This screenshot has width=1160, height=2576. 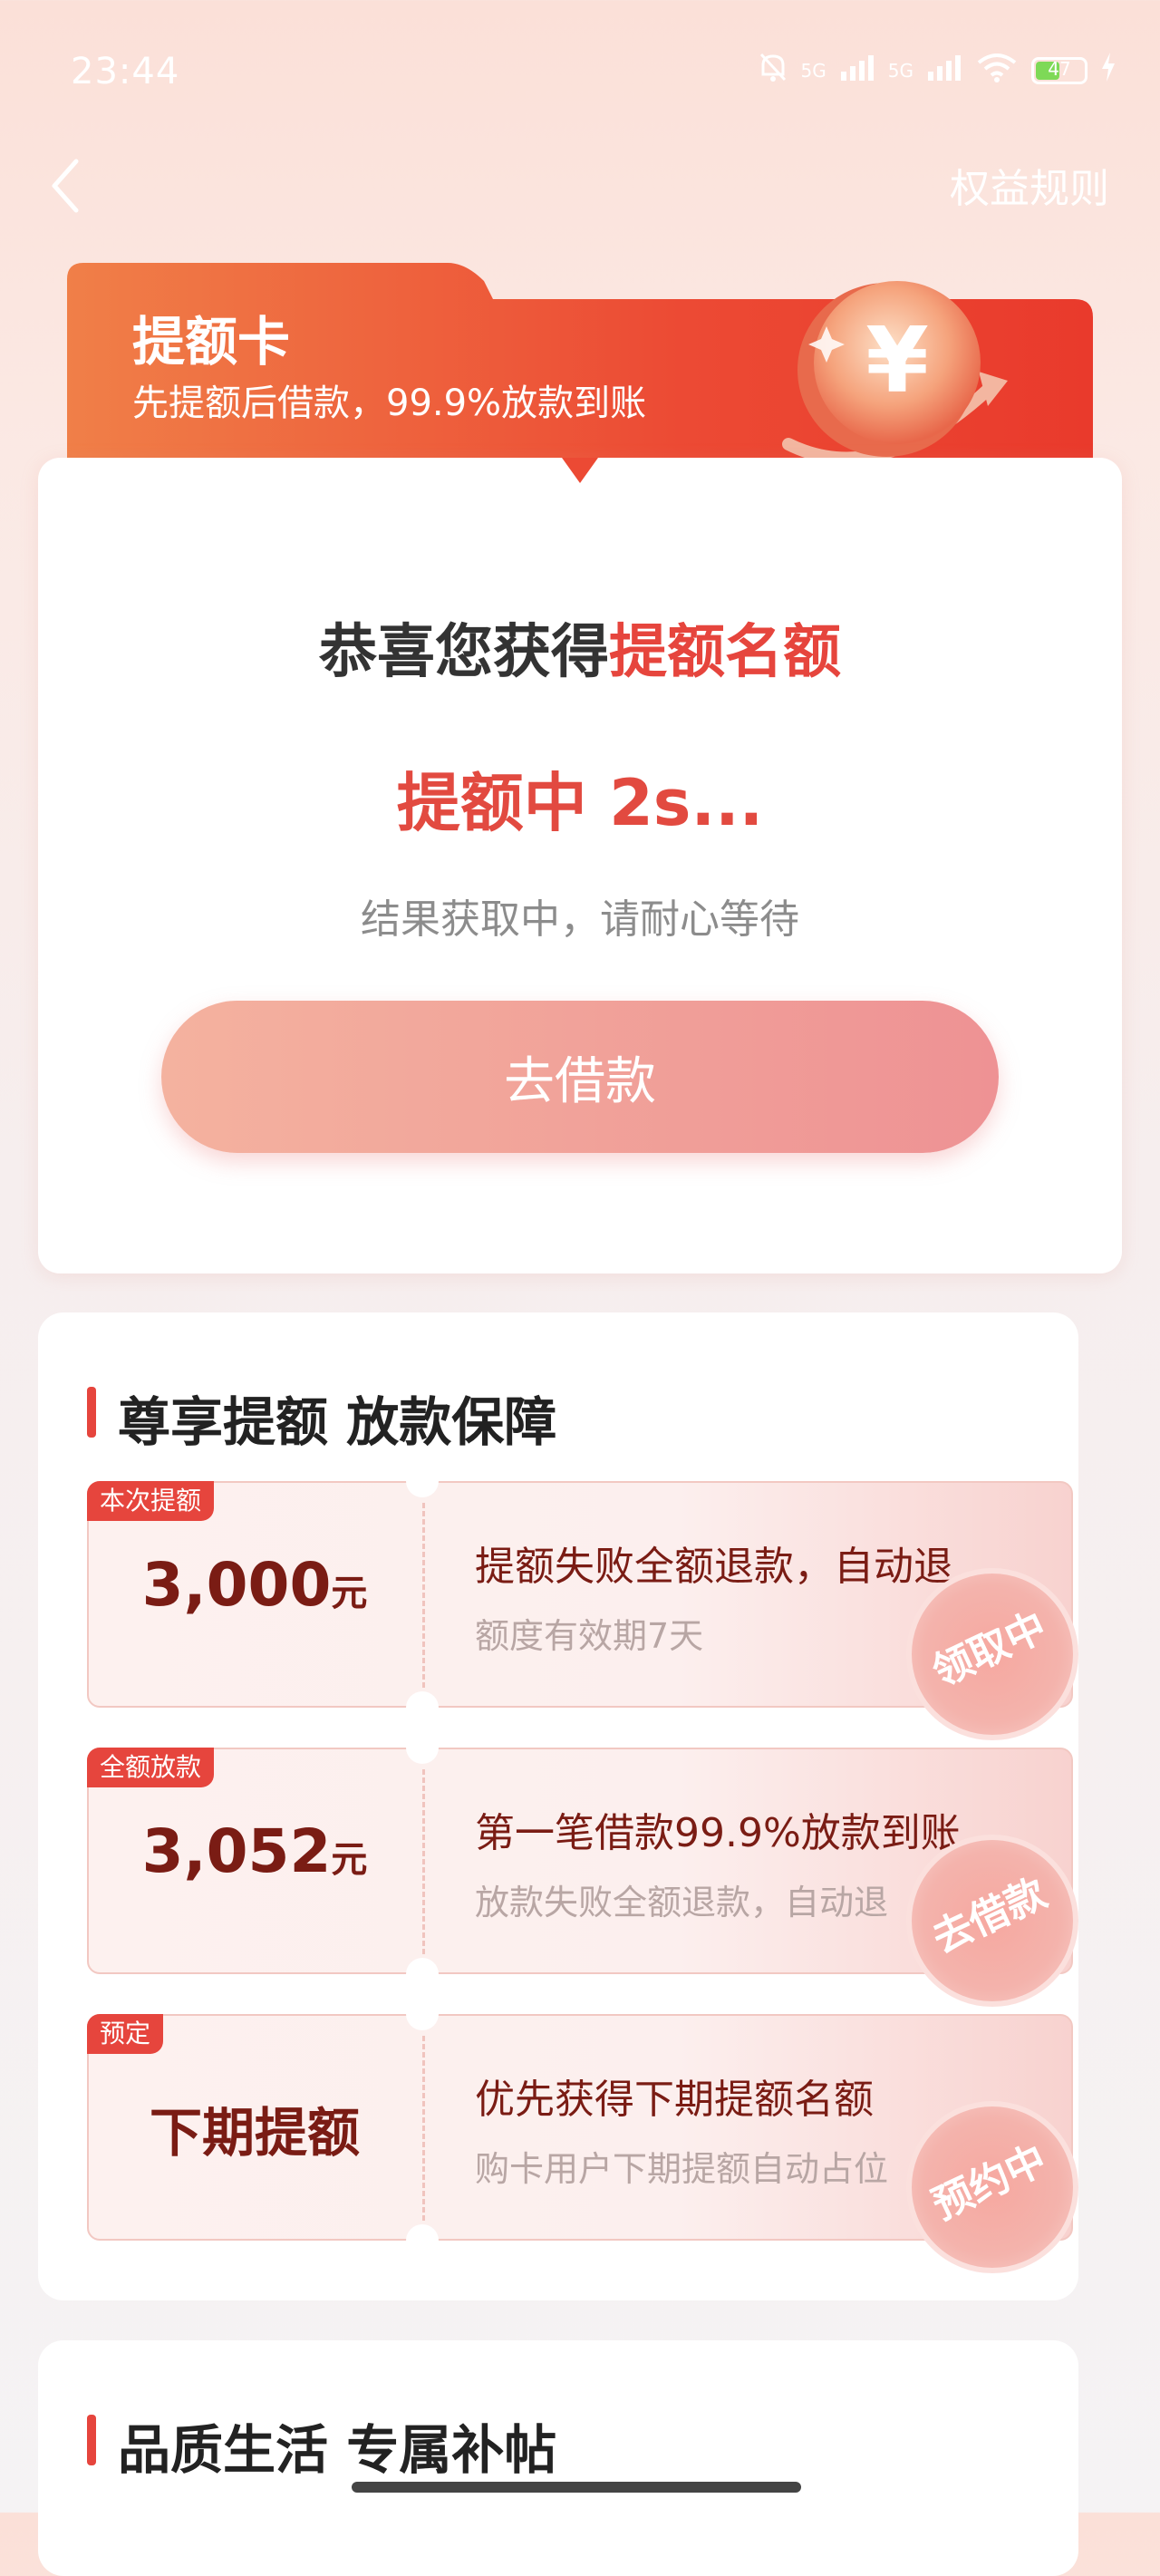 I want to click on signal-2-label: 5G, so click(x=900, y=71).